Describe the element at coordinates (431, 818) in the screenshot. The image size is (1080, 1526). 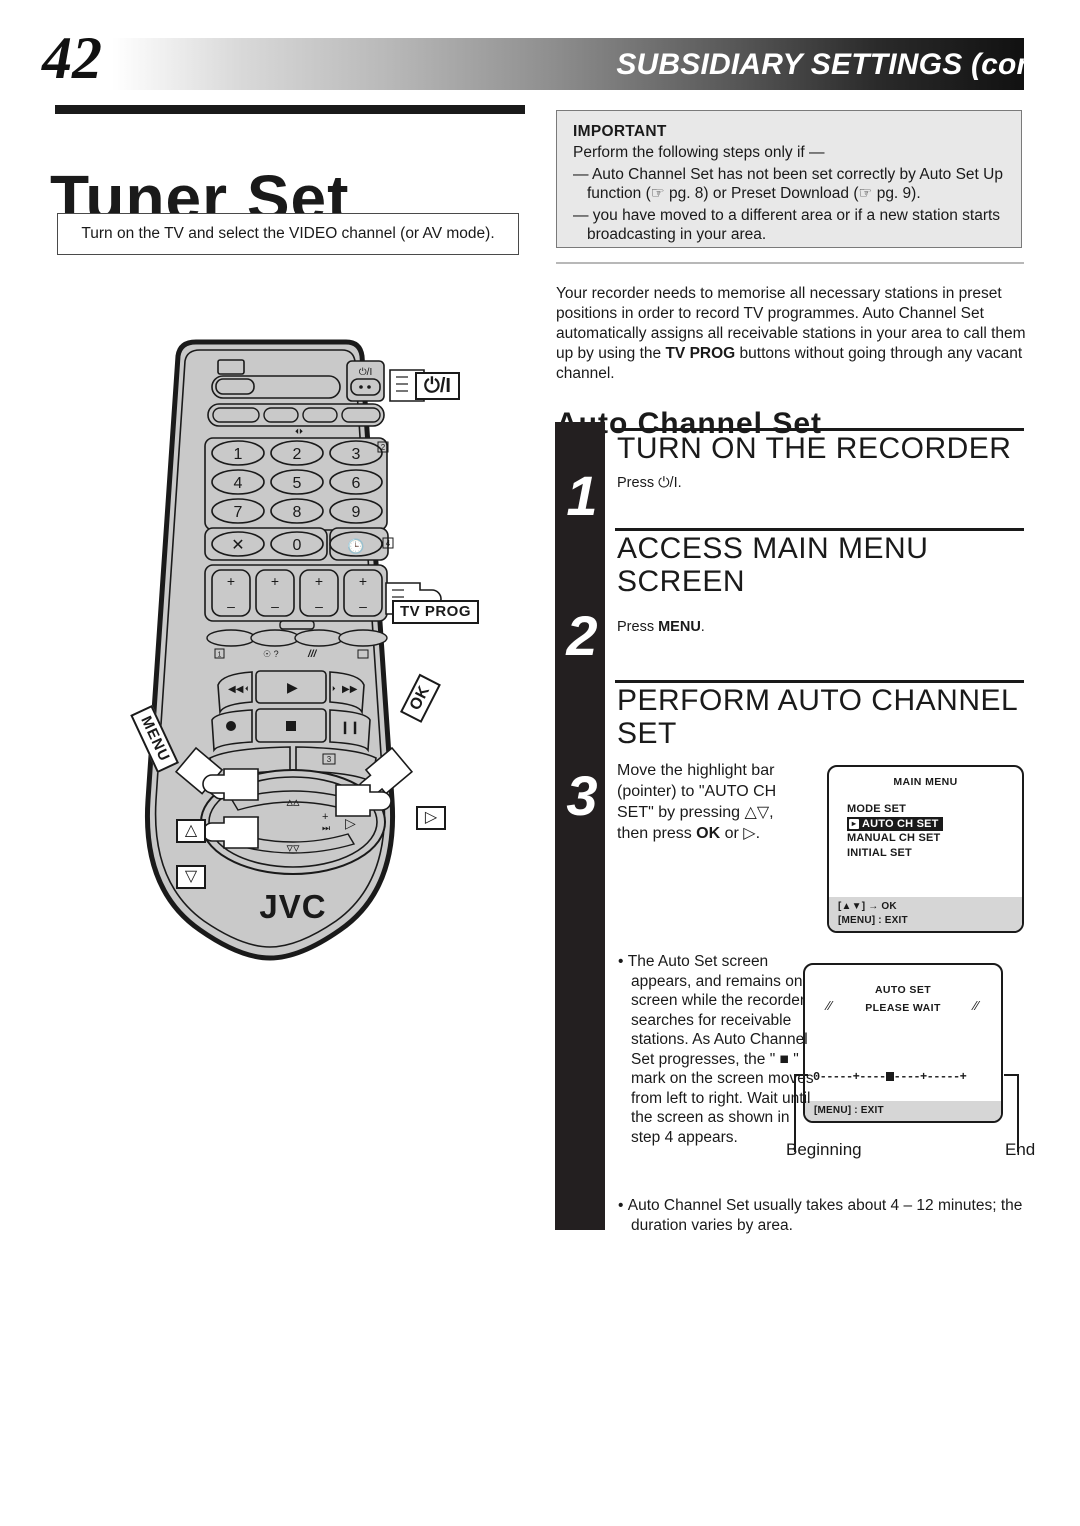
I see `right-callout-label: ▷` at that location.